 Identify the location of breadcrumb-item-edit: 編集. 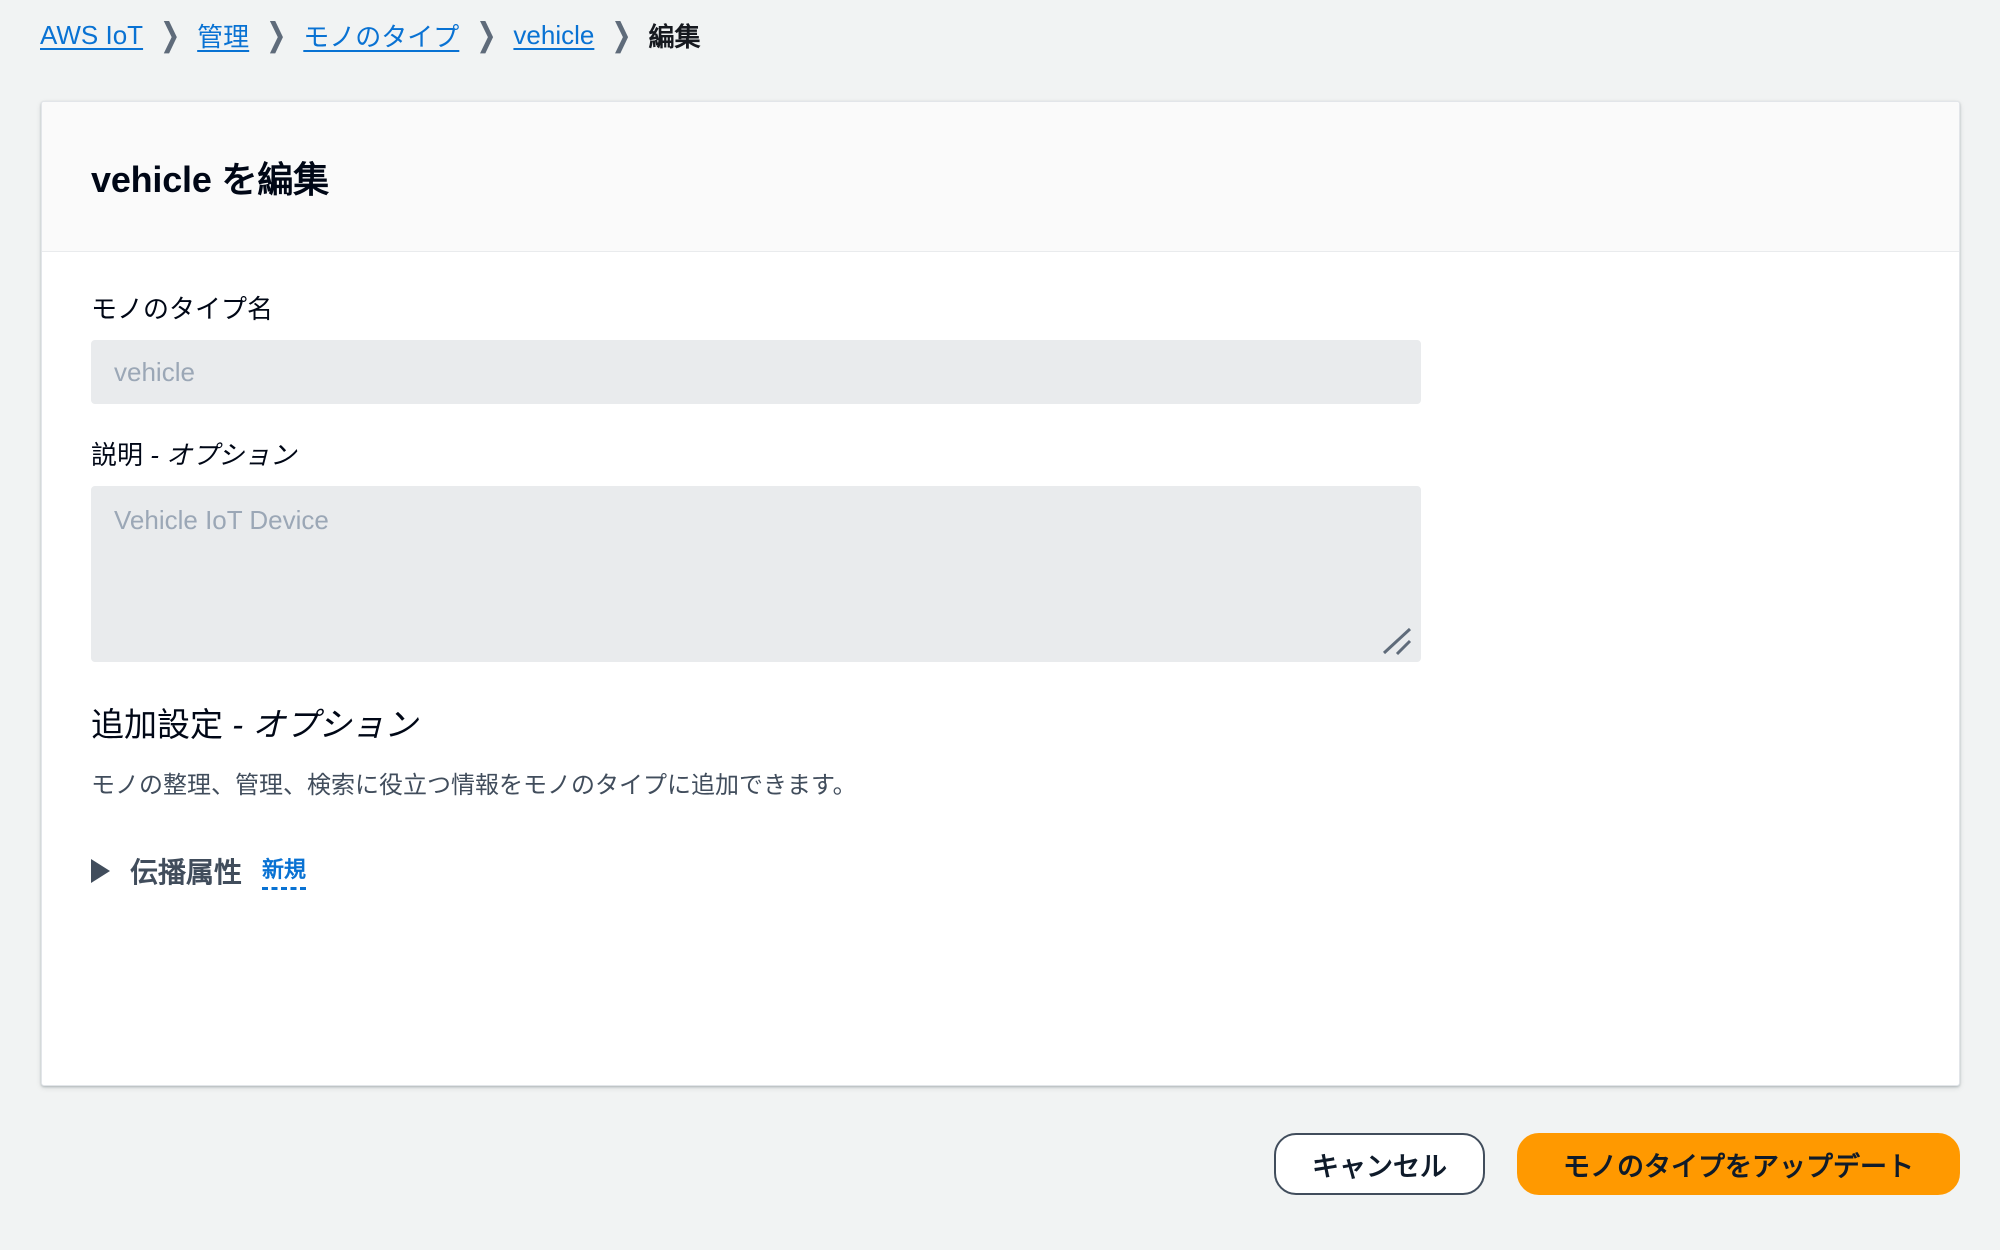
(674, 36).